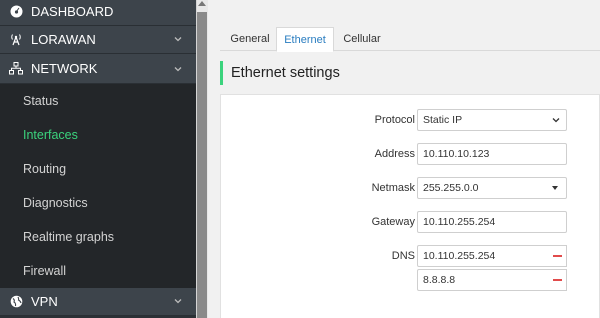 The width and height of the screenshot is (600, 318). What do you see at coordinates (439, 280) in the screenshot?
I see `dns-value-2: 8.8.8.8` at bounding box center [439, 280].